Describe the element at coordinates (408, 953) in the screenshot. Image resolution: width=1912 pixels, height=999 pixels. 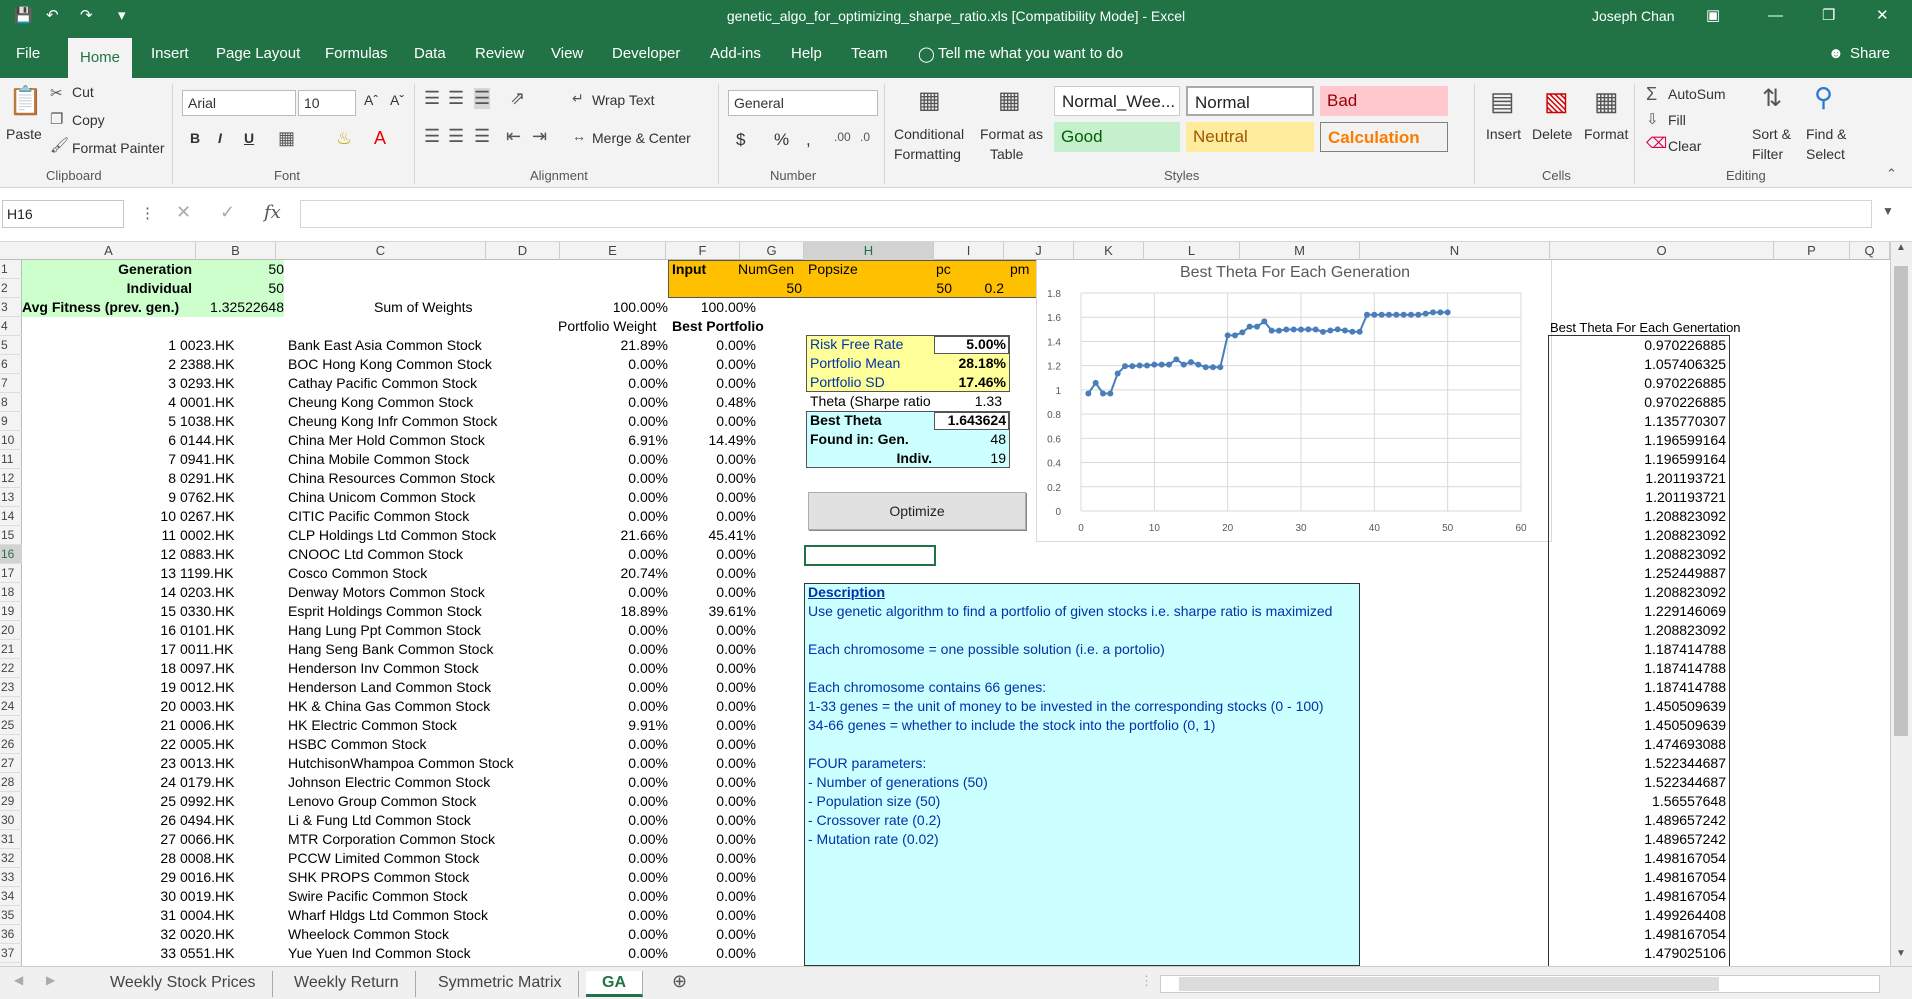
I see `stock-name: Yue Yuen Ind Common Stock` at that location.